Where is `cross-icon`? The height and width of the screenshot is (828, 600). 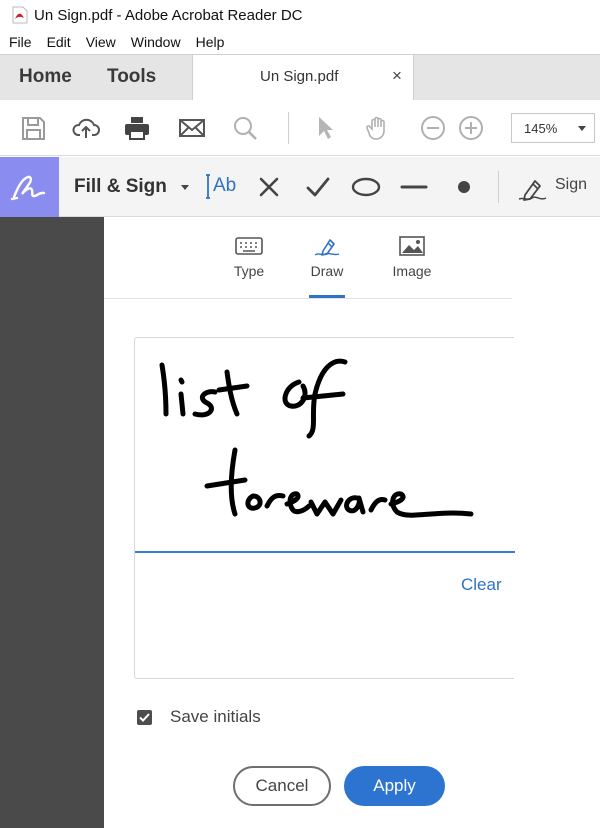
cross-icon is located at coordinates (269, 187).